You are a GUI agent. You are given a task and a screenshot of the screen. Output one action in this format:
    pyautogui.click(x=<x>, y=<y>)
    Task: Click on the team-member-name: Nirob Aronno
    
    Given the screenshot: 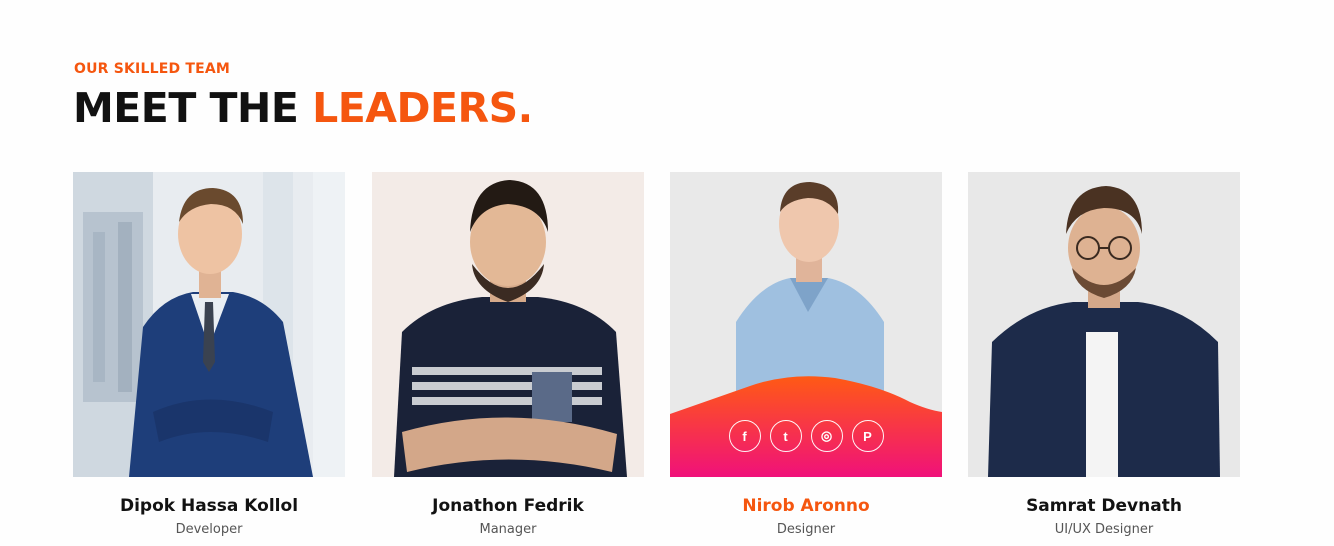 What is the action you would take?
    pyautogui.click(x=806, y=506)
    